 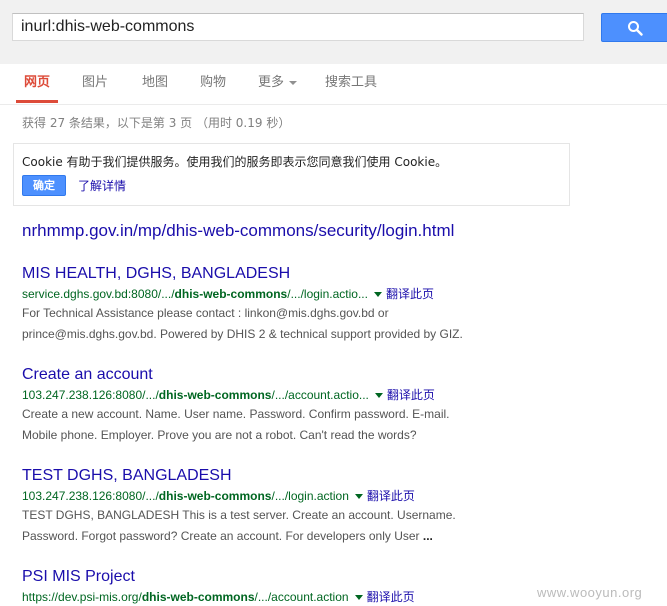 I want to click on search-button, so click(x=634, y=27).